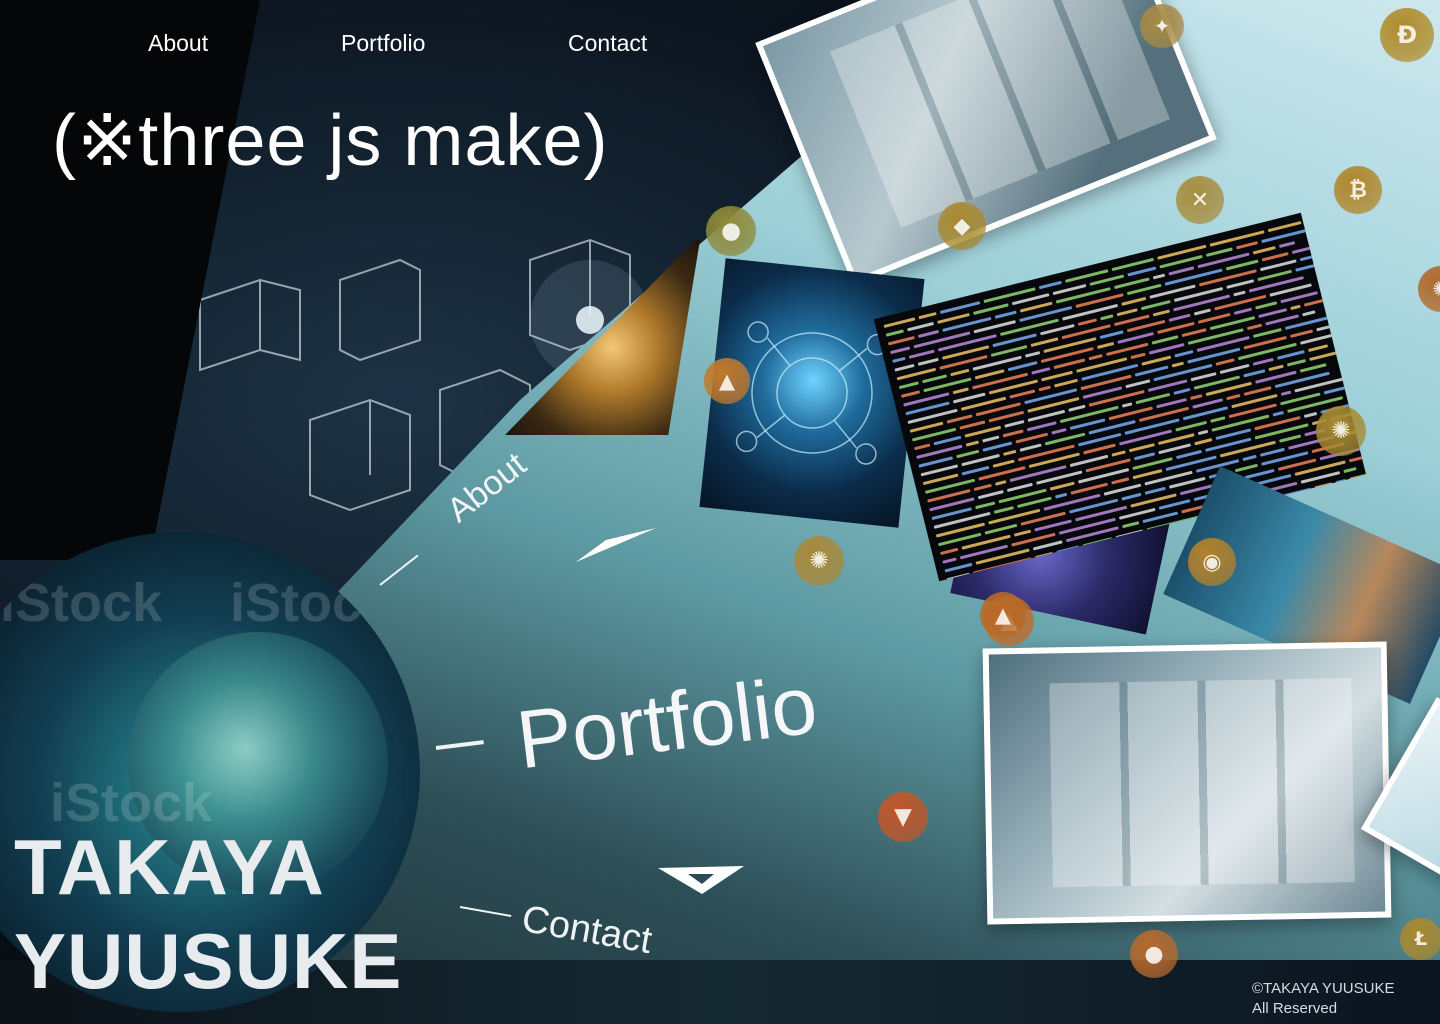  I want to click on owner-name: TAKAYA YUUSUKE, so click(208, 914).